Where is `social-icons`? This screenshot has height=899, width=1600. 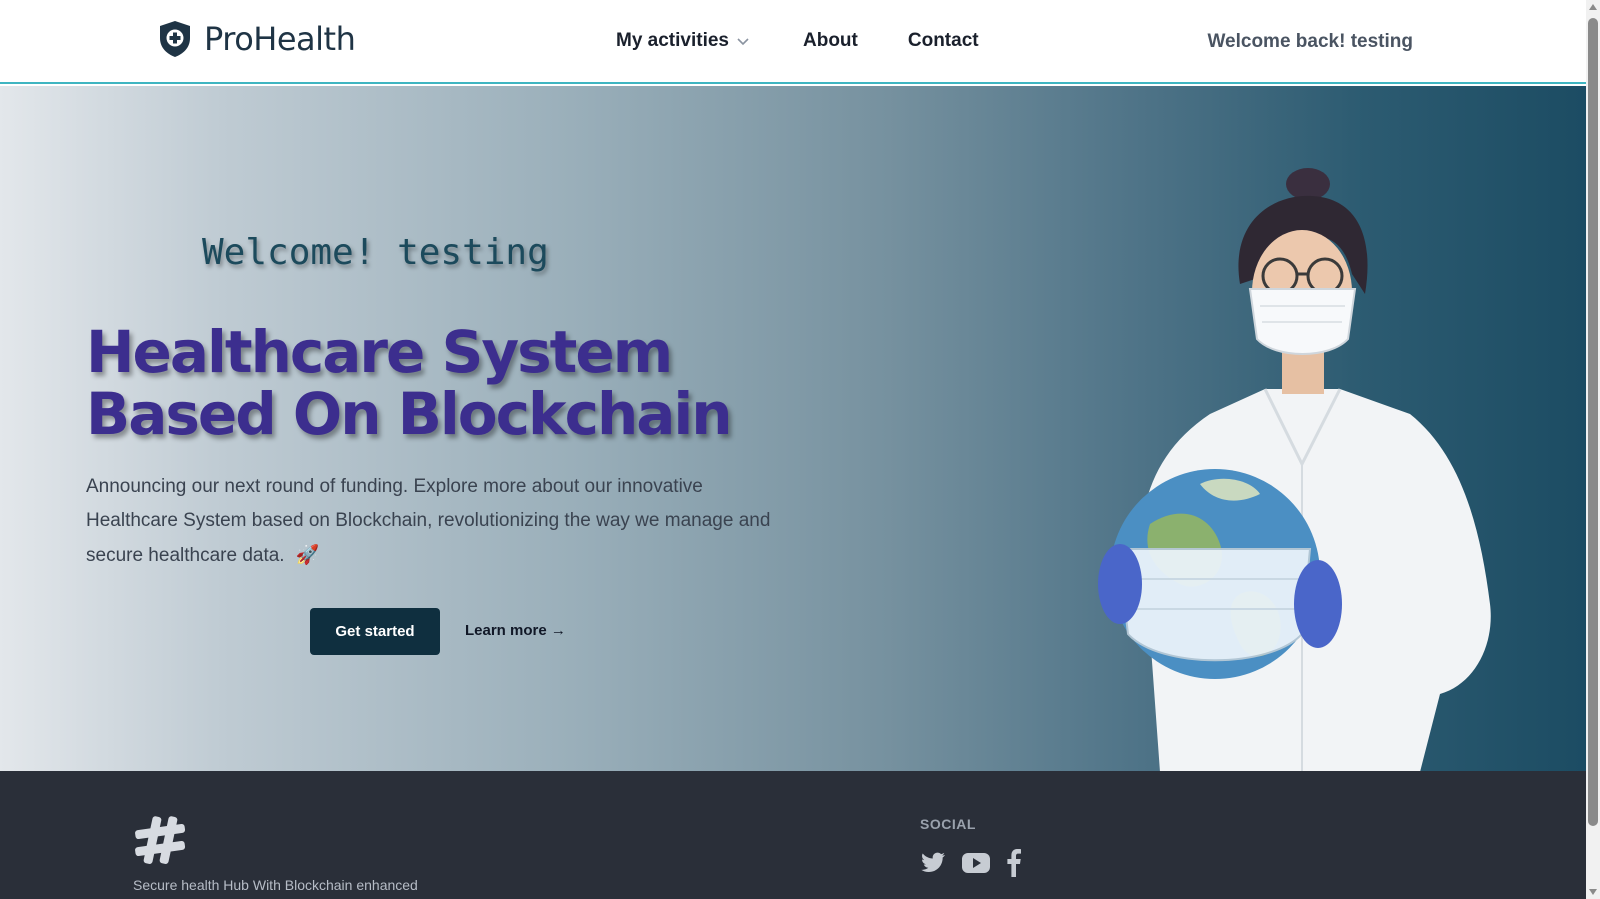 social-icons is located at coordinates (971, 865).